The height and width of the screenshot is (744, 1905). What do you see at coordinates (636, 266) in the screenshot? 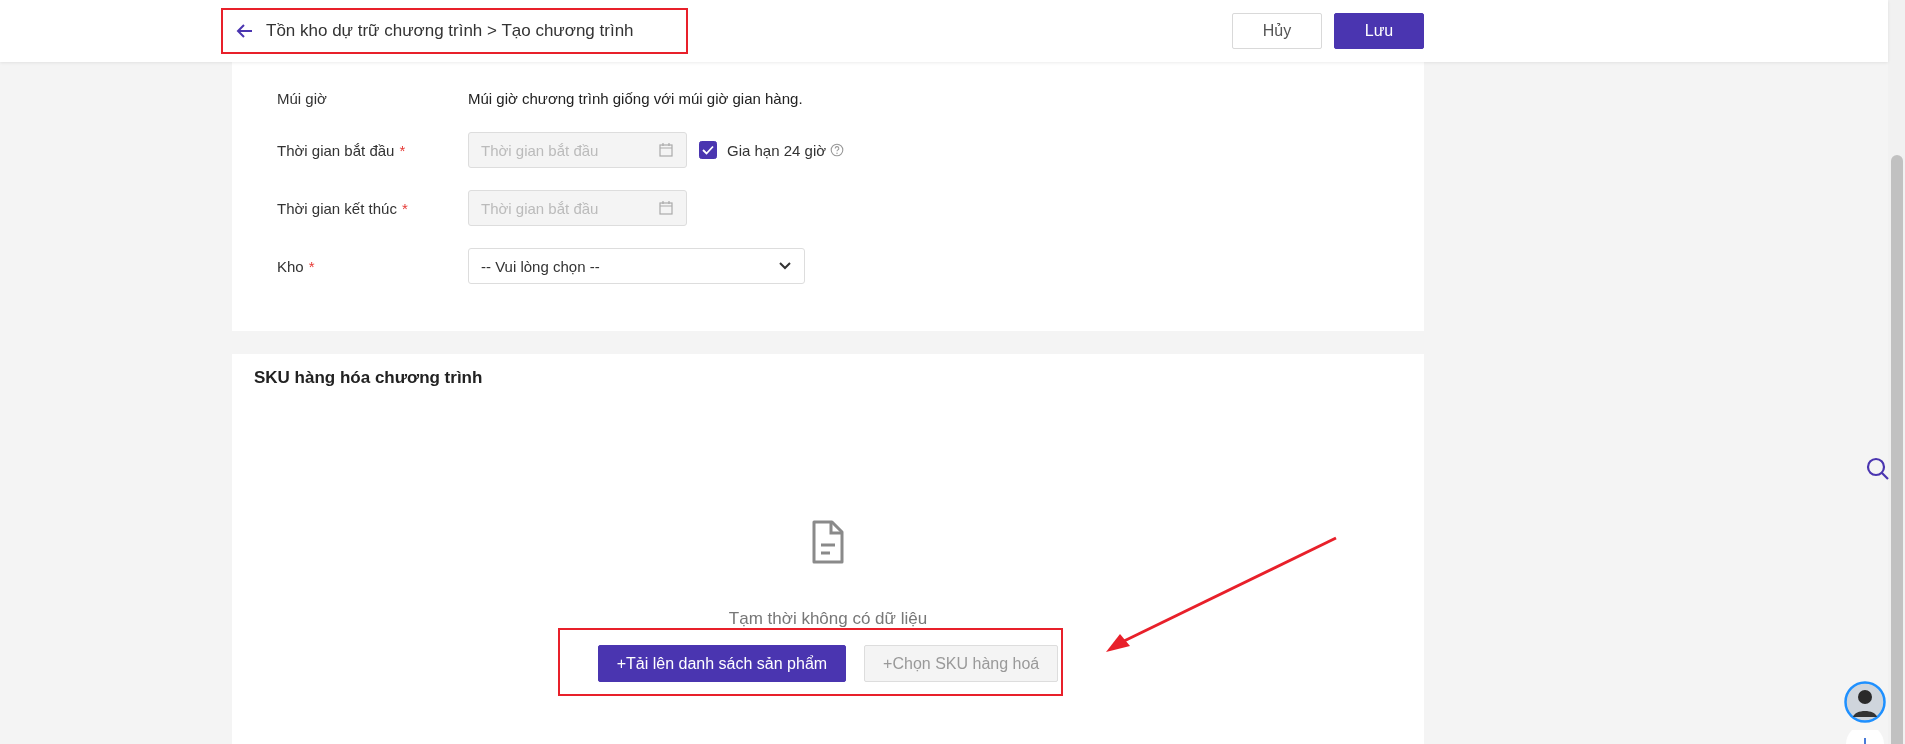
I see `select-field: -- Vui lòng chọn --` at bounding box center [636, 266].